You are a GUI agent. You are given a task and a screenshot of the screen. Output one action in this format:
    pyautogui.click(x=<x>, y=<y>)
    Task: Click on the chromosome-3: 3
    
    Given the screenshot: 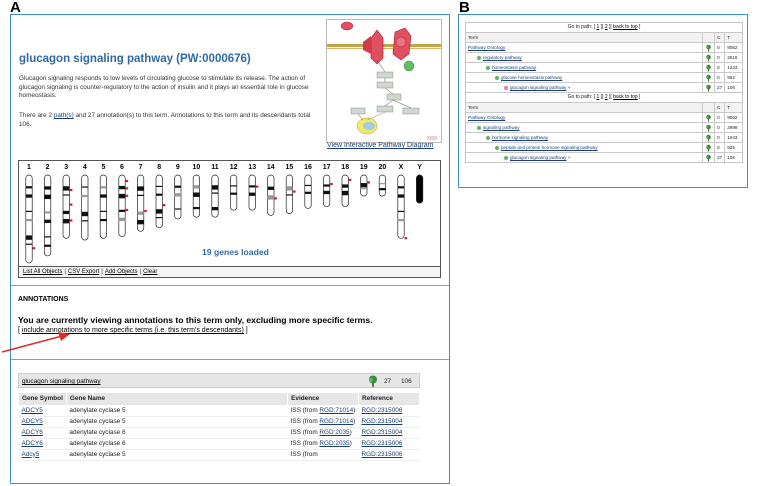 What is the action you would take?
    pyautogui.click(x=67, y=201)
    